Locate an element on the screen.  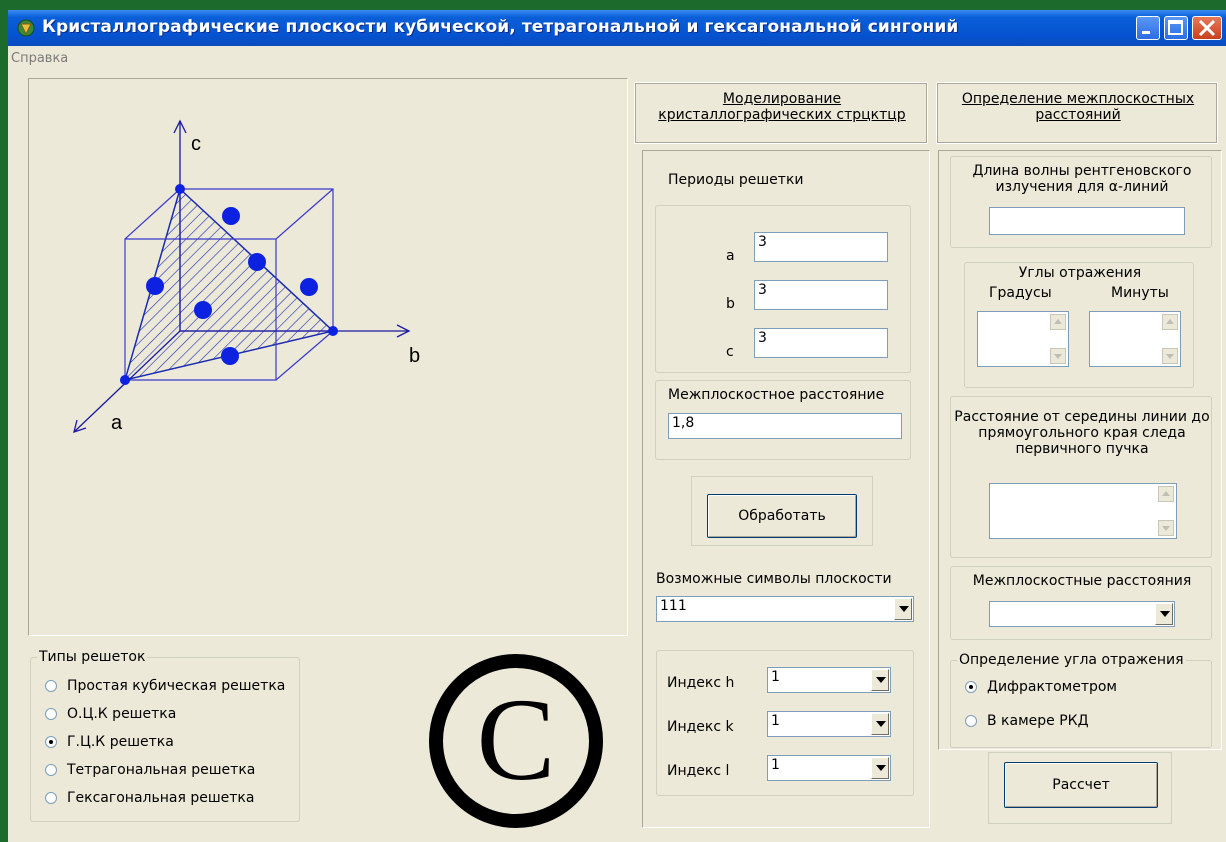
angles-title: Углы отражения is located at coordinates (1080, 273).